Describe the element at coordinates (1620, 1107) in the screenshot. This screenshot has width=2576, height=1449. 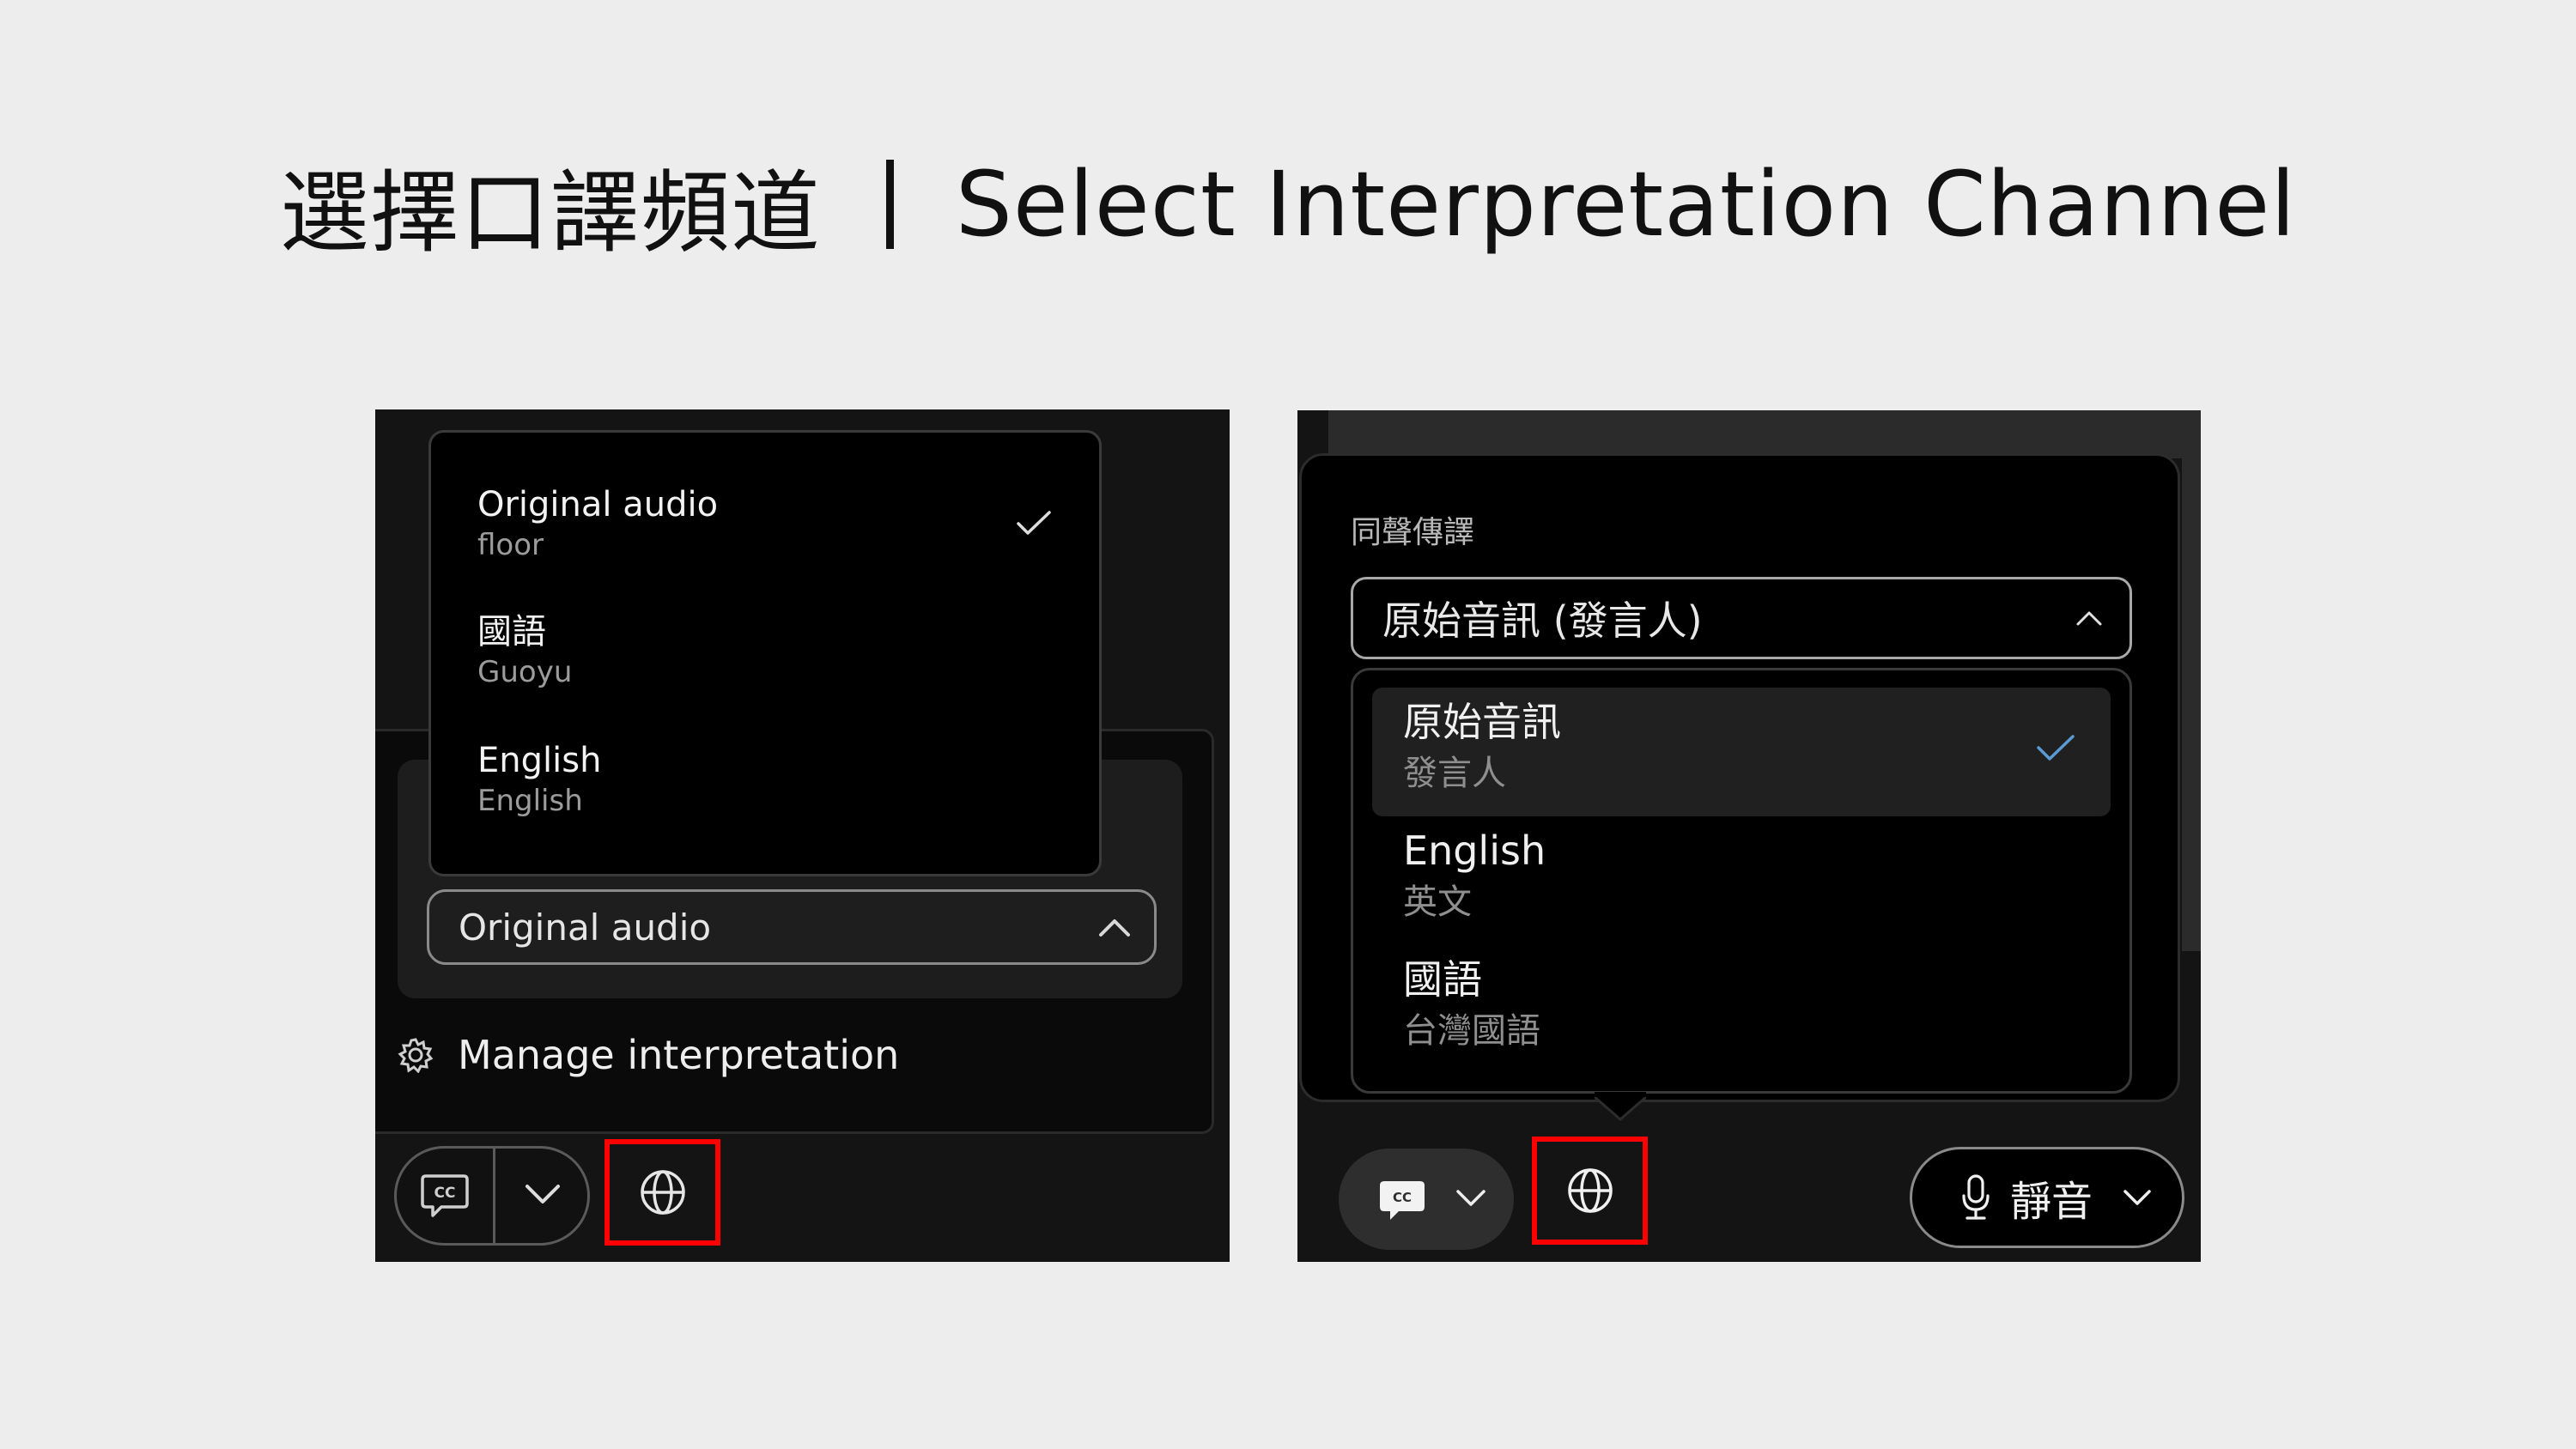
I see `popover-pointer` at that location.